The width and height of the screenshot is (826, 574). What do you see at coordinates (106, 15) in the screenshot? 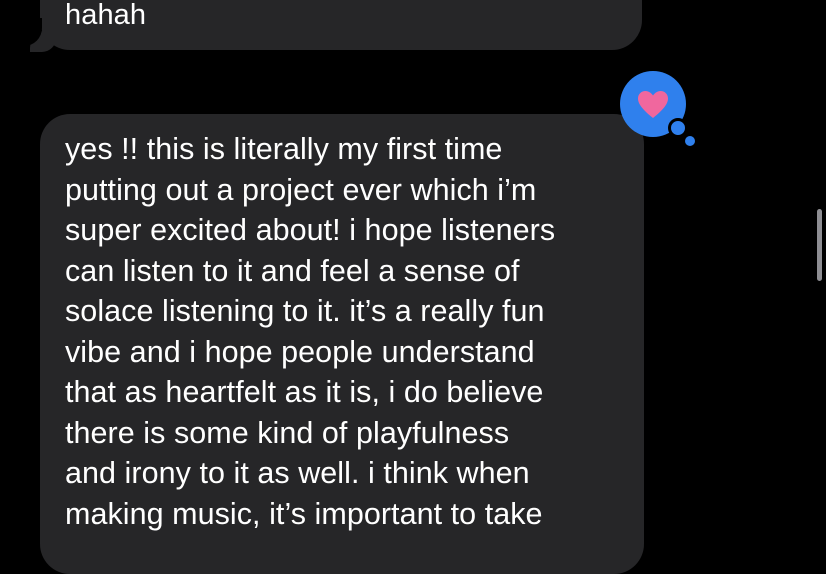
I see `message-text: hahah` at bounding box center [106, 15].